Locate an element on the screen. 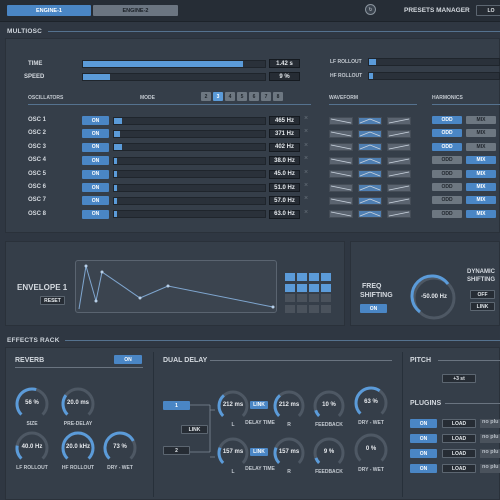  speed-value: 9 % is located at coordinates (284, 76).